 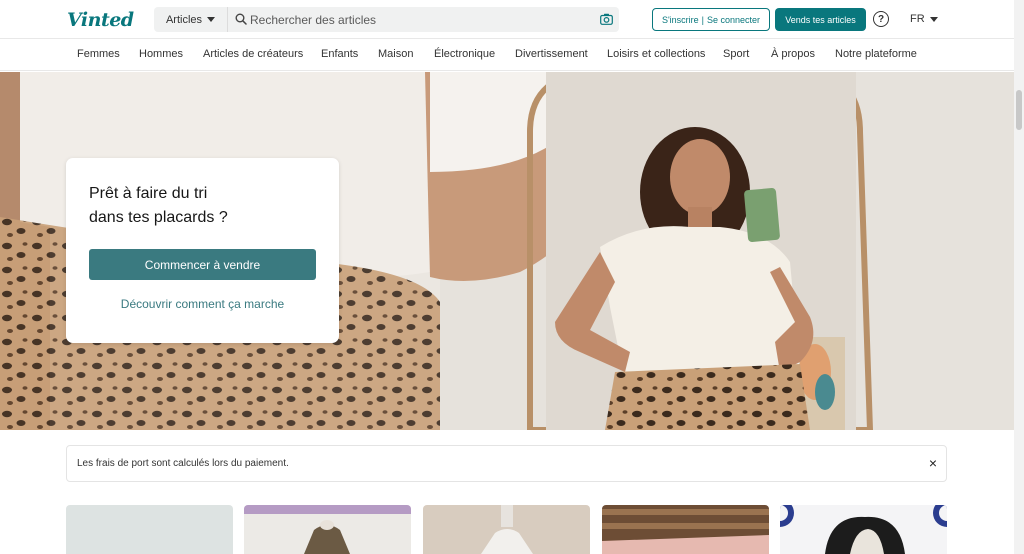 What do you see at coordinates (253, 54) in the screenshot?
I see `nav-item-createurs: Articles de créateurs` at bounding box center [253, 54].